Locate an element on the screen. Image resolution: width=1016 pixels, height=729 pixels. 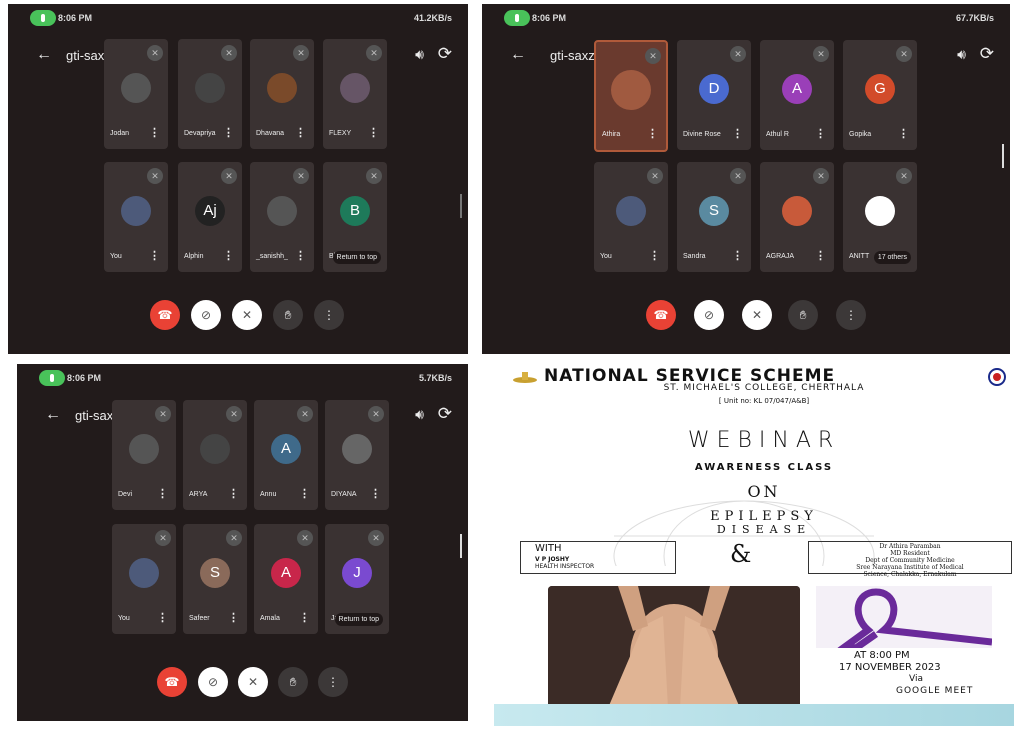
others-count: 17 others is located at coordinates (892, 257).